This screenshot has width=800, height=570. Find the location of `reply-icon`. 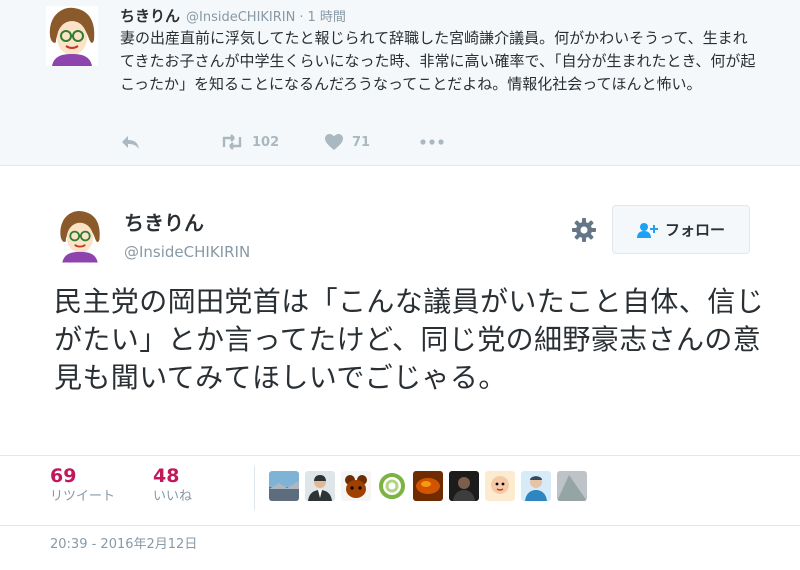

reply-icon is located at coordinates (130, 142).